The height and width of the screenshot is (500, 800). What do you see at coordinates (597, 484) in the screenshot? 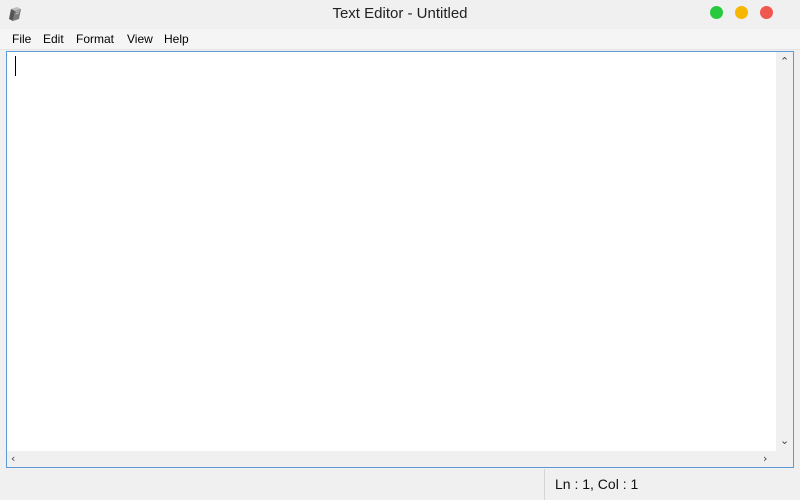
I see `cursor-position: Ln : 1, Col : 1` at bounding box center [597, 484].